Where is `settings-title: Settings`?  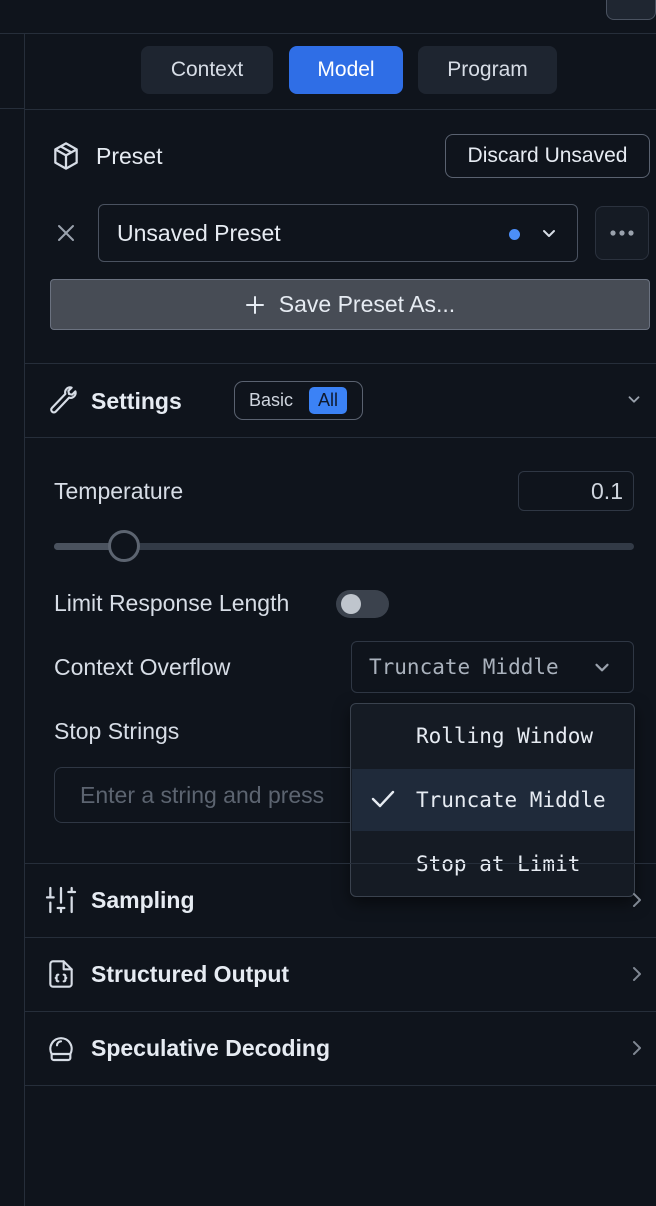 settings-title: Settings is located at coordinates (136, 400).